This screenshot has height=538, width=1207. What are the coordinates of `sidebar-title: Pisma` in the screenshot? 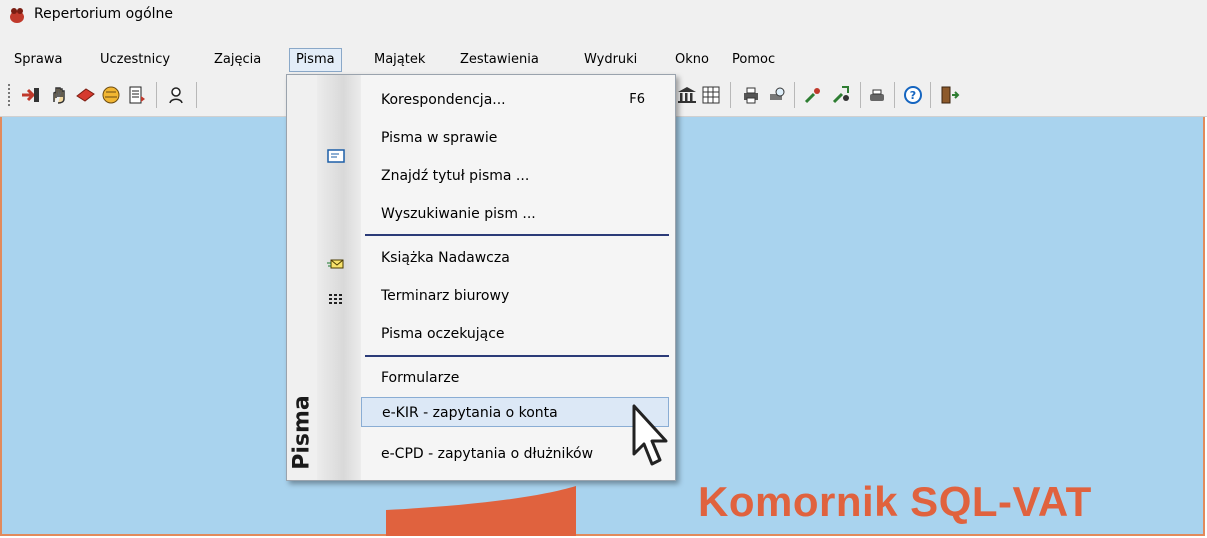 It's located at (302, 432).